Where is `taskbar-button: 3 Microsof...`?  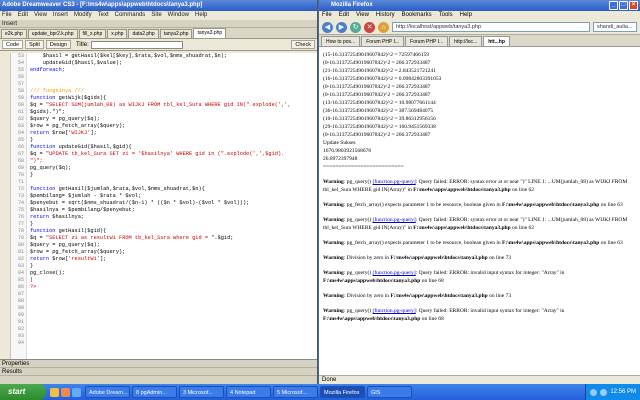
taskbar-button: 3 Microsof... is located at coordinates (201, 392).